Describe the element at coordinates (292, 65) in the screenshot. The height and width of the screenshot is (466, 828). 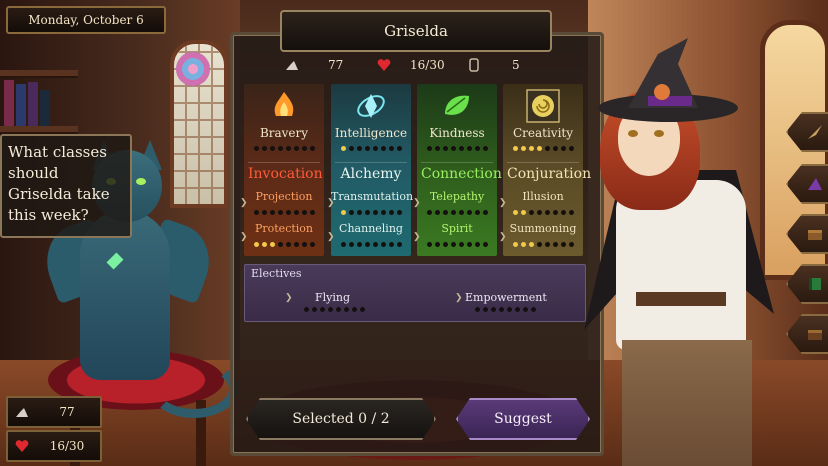
I see `magic-hat-icon` at that location.